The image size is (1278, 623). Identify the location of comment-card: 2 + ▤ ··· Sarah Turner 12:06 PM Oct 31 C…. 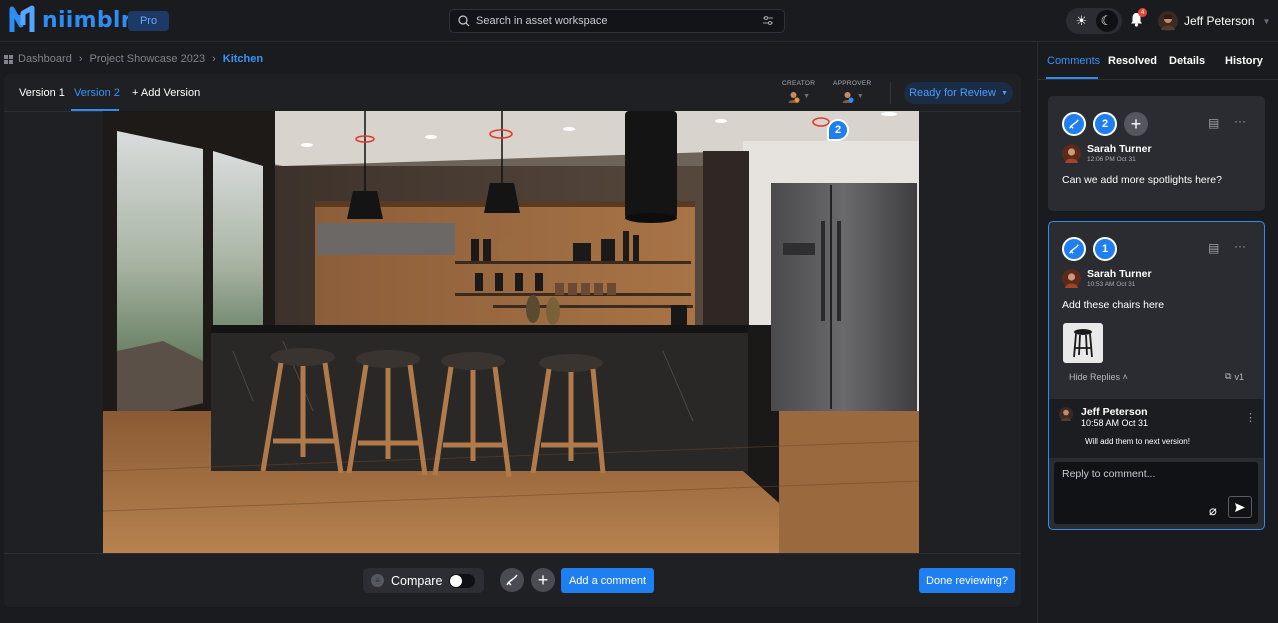
(1156, 153).